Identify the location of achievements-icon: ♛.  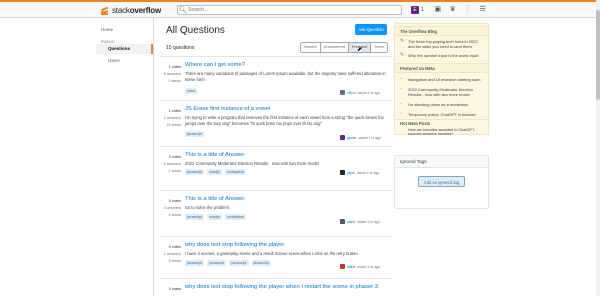
(453, 9).